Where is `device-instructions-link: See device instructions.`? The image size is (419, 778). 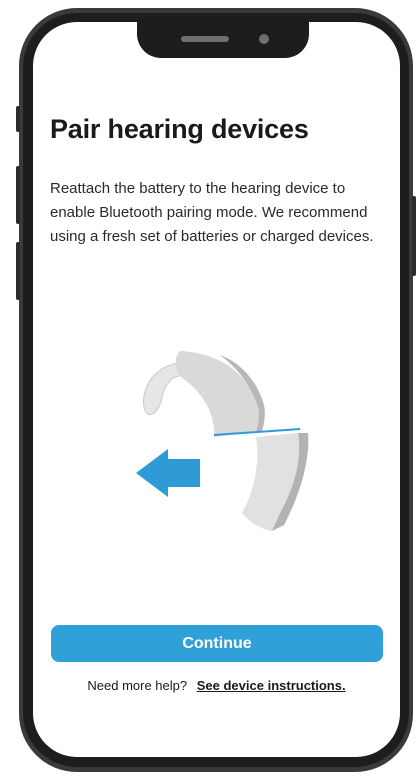 device-instructions-link: See device instructions. is located at coordinates (271, 685).